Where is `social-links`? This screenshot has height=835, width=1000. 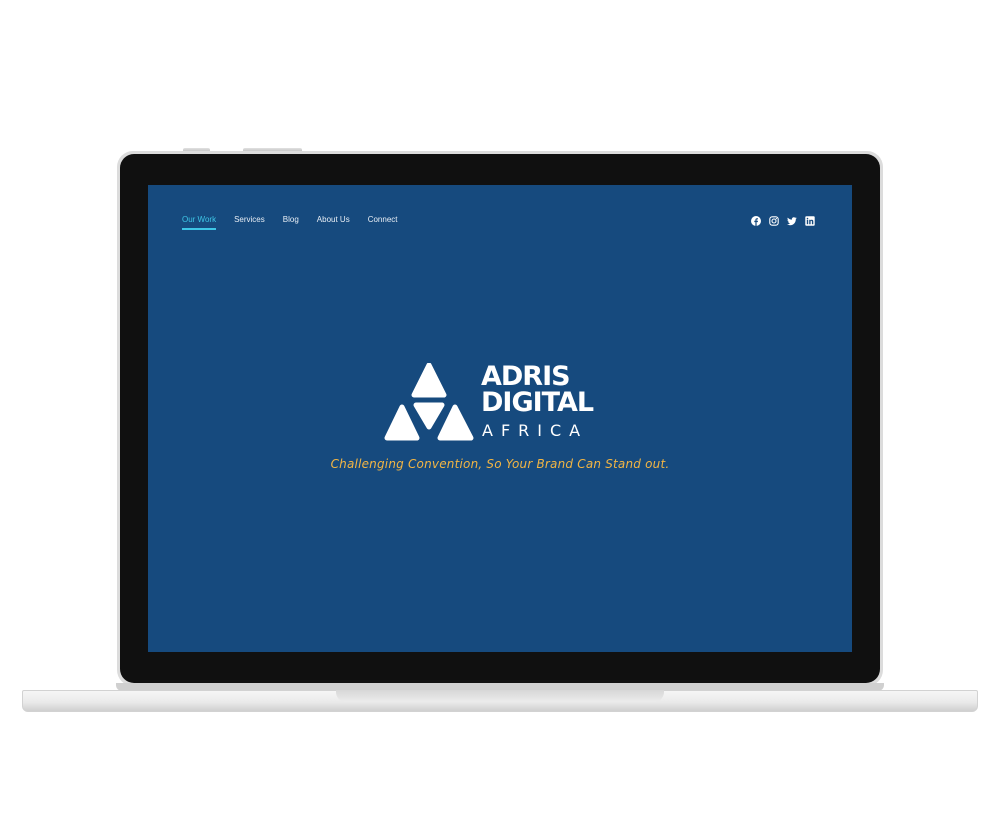
social-links is located at coordinates (783, 221).